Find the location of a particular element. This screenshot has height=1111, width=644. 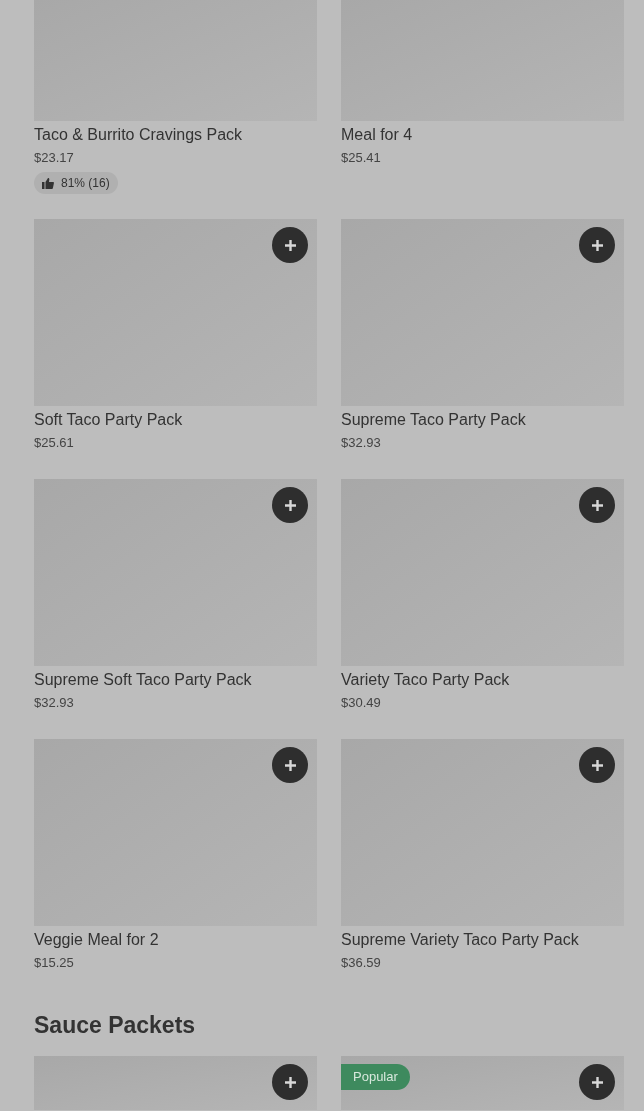

thumbs-up-icon is located at coordinates (48, 183).